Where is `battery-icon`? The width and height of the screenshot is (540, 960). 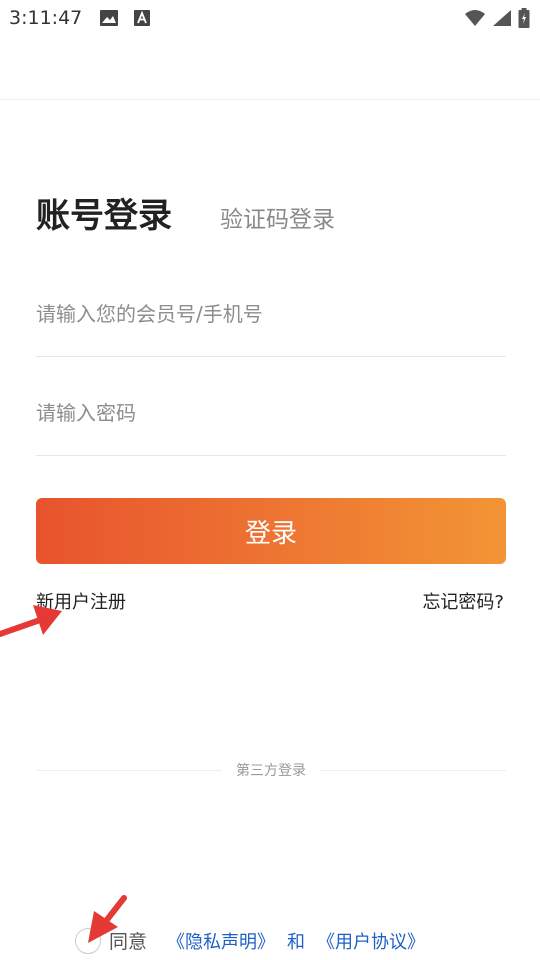 battery-icon is located at coordinates (524, 20).